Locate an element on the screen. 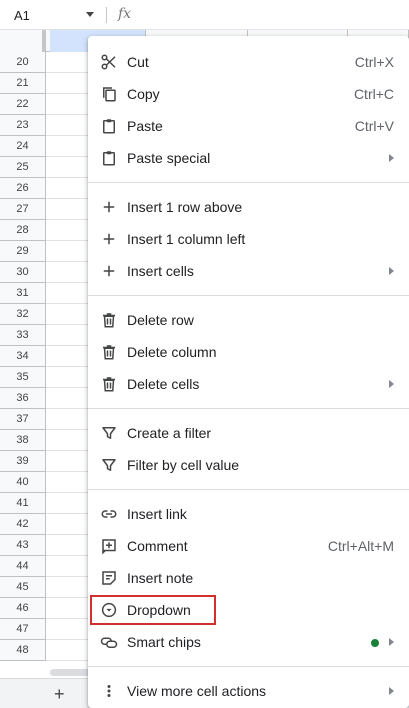  highlight-box is located at coordinates (153, 610).